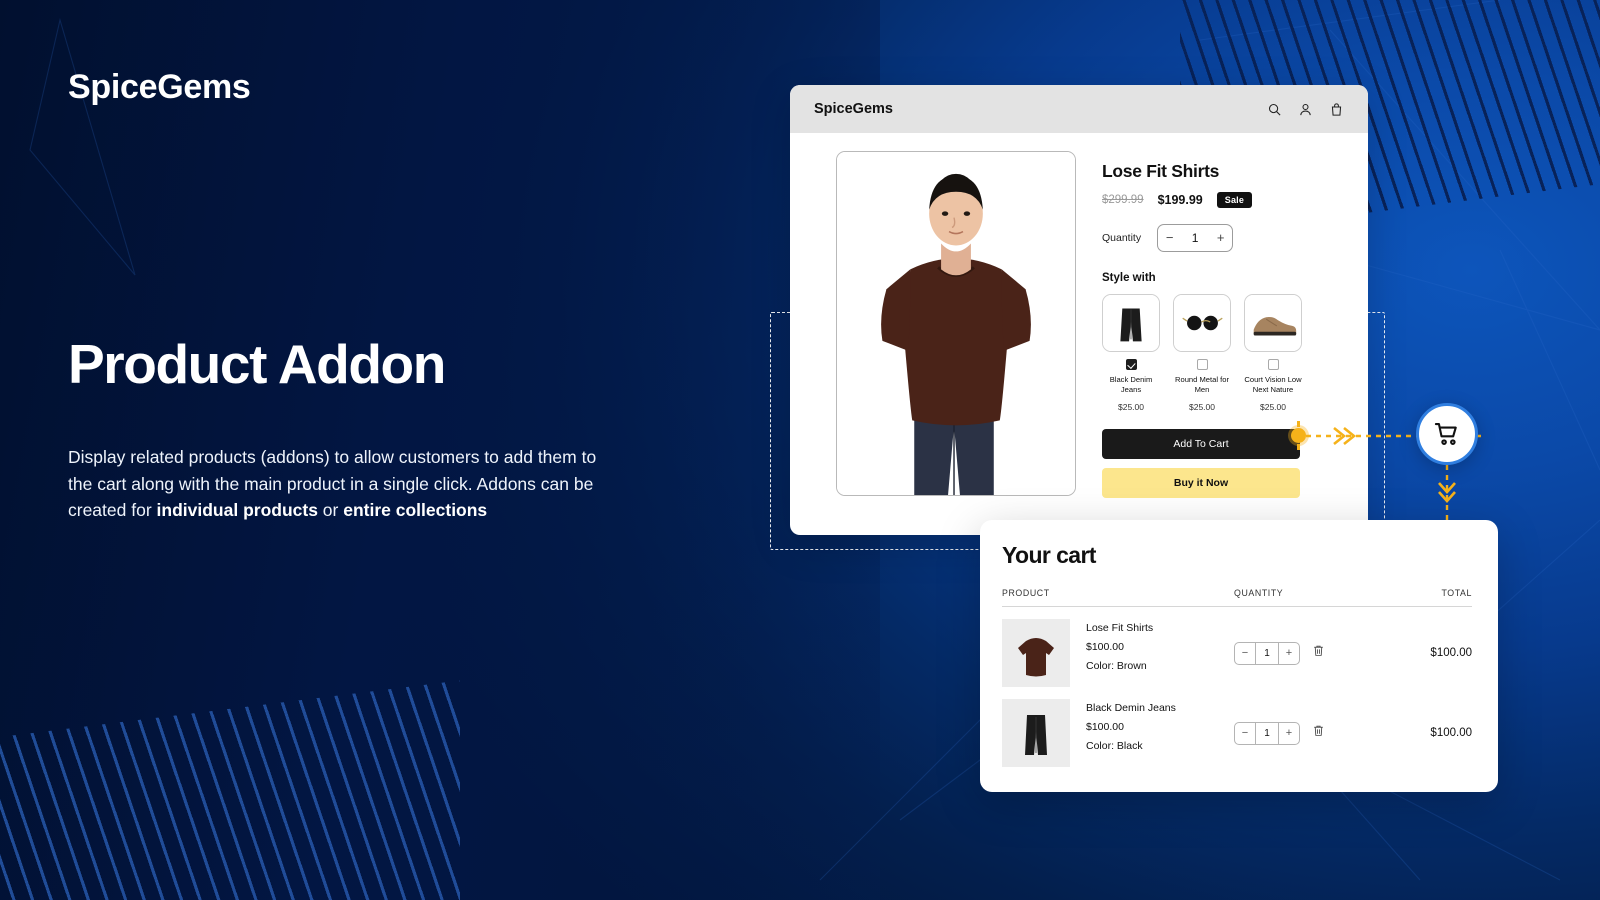  I want to click on storefront-shop-name: SpiceGems, so click(853, 109).